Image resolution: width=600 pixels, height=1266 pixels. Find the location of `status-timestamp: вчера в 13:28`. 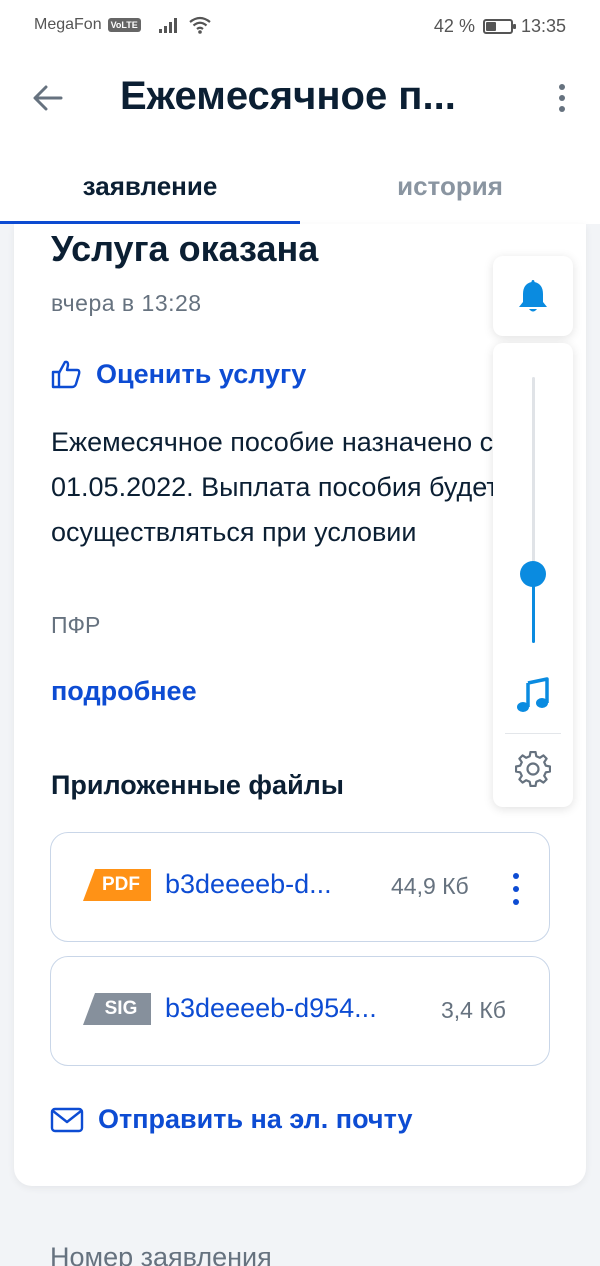

status-timestamp: вчера в 13:28 is located at coordinates (126, 303).